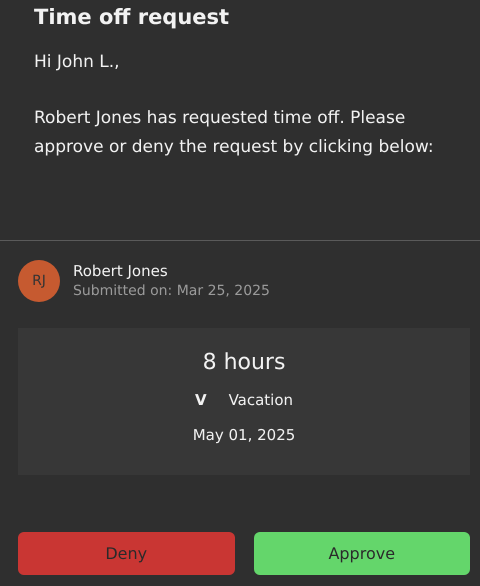 This screenshot has width=480, height=586. What do you see at coordinates (244, 363) in the screenshot?
I see `duration: 8 hours` at bounding box center [244, 363].